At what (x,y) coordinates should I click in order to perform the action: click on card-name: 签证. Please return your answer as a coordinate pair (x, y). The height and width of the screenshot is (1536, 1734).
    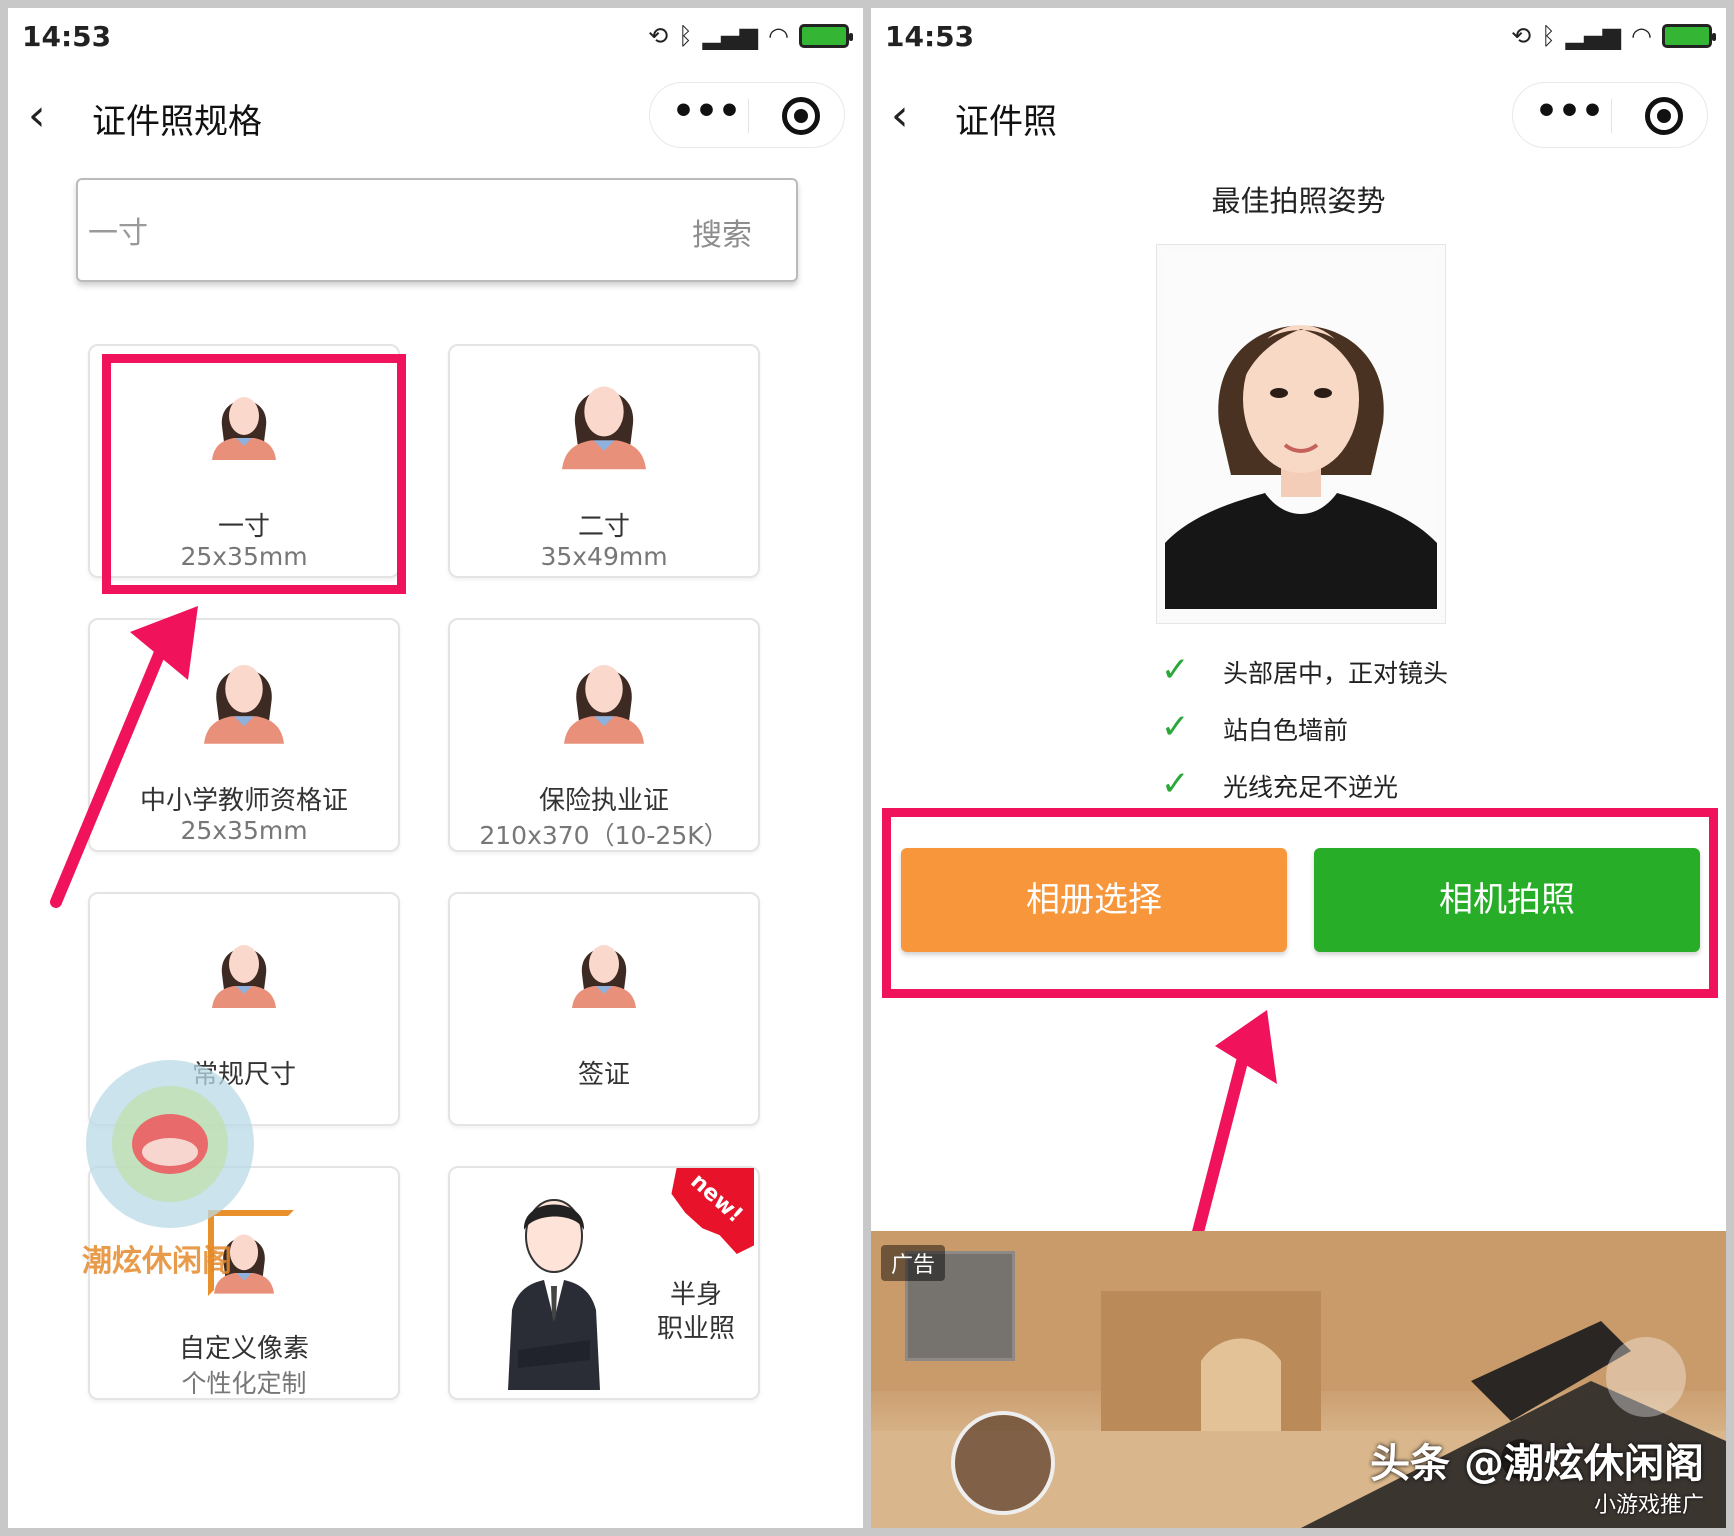
    Looking at the image, I should click on (603, 1075).